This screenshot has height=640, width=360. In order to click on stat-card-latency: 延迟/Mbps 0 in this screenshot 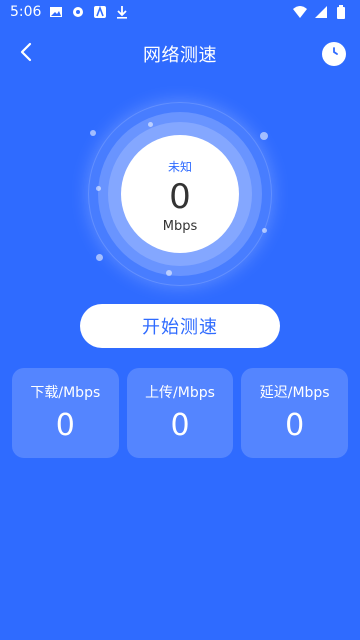, I will do `click(295, 413)`.